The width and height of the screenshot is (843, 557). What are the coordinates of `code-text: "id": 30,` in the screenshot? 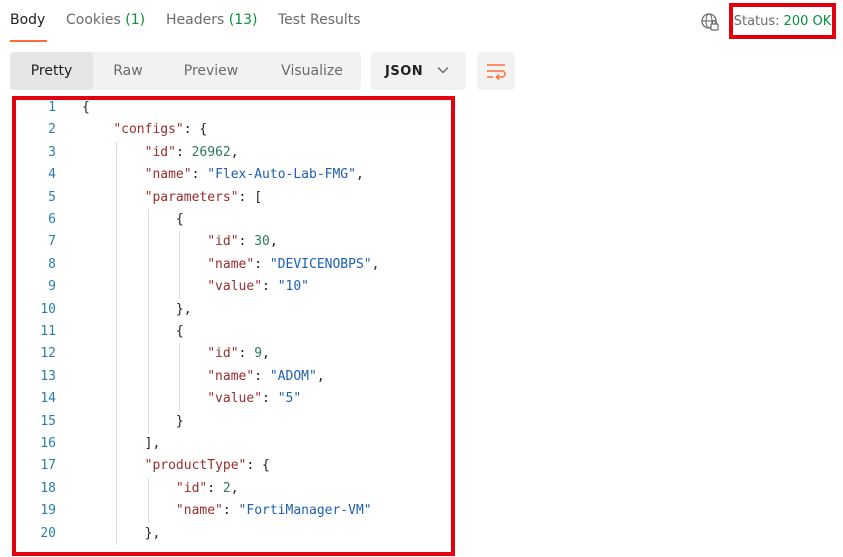 It's located at (242, 242).